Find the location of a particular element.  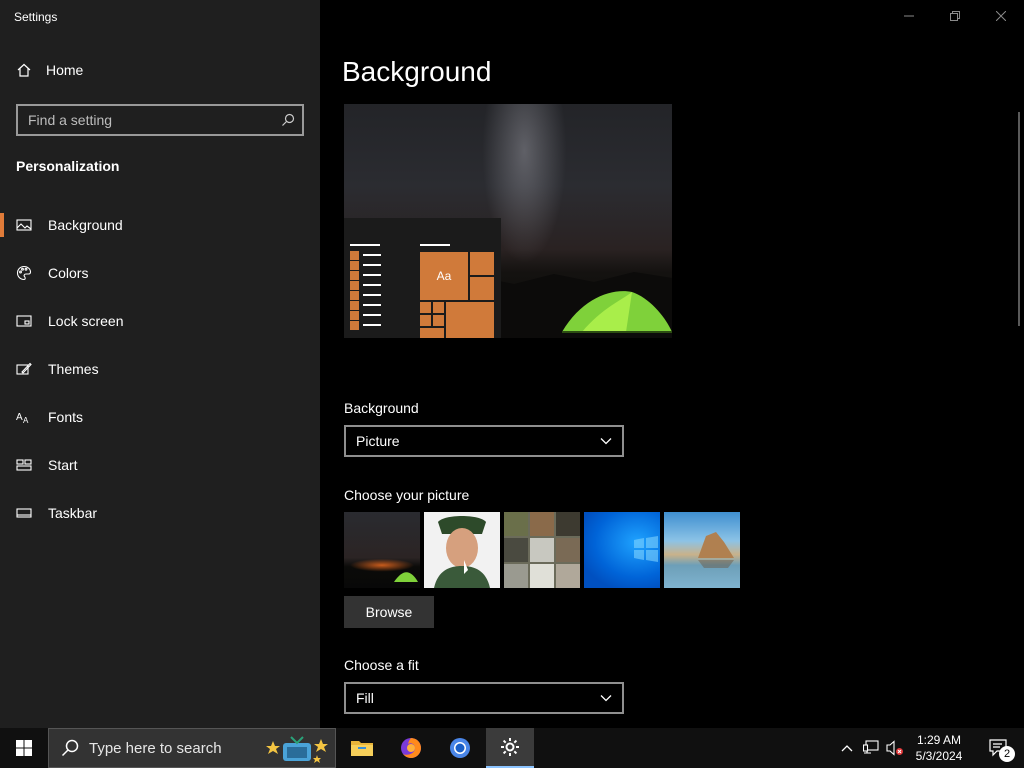

close-button is located at coordinates (1001, 16).